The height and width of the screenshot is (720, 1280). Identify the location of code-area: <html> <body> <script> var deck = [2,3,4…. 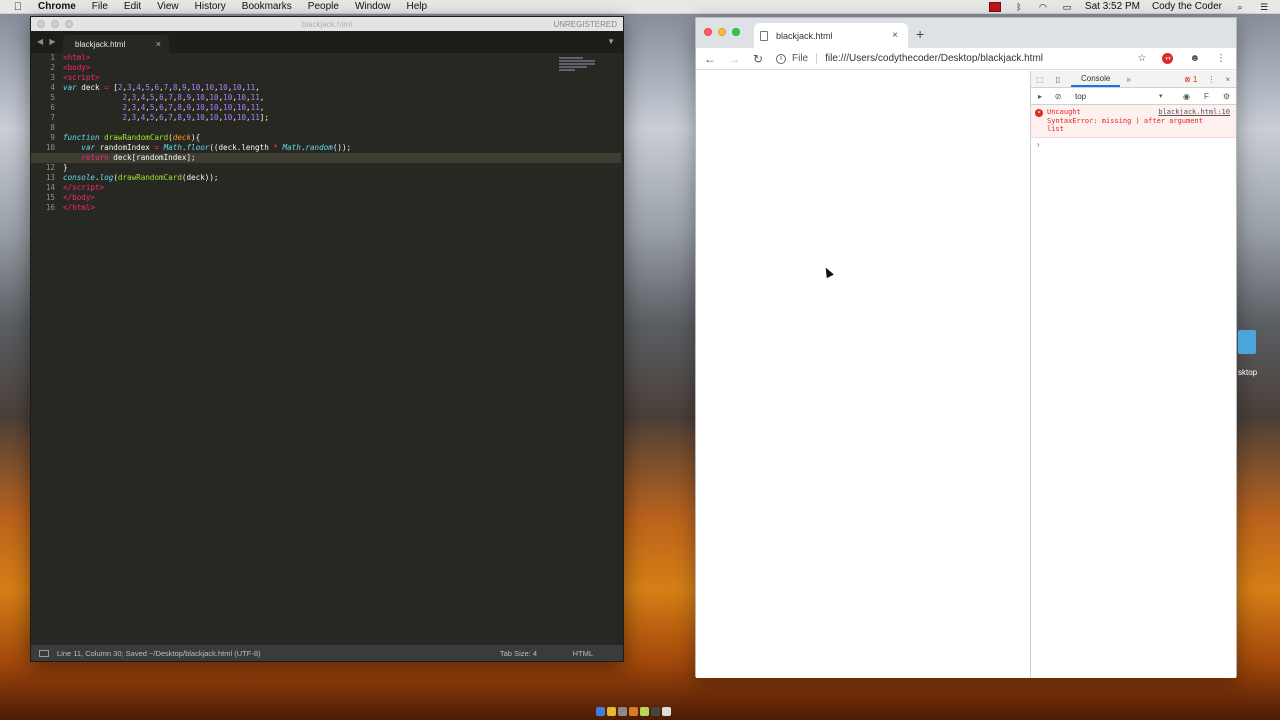
(326, 133).